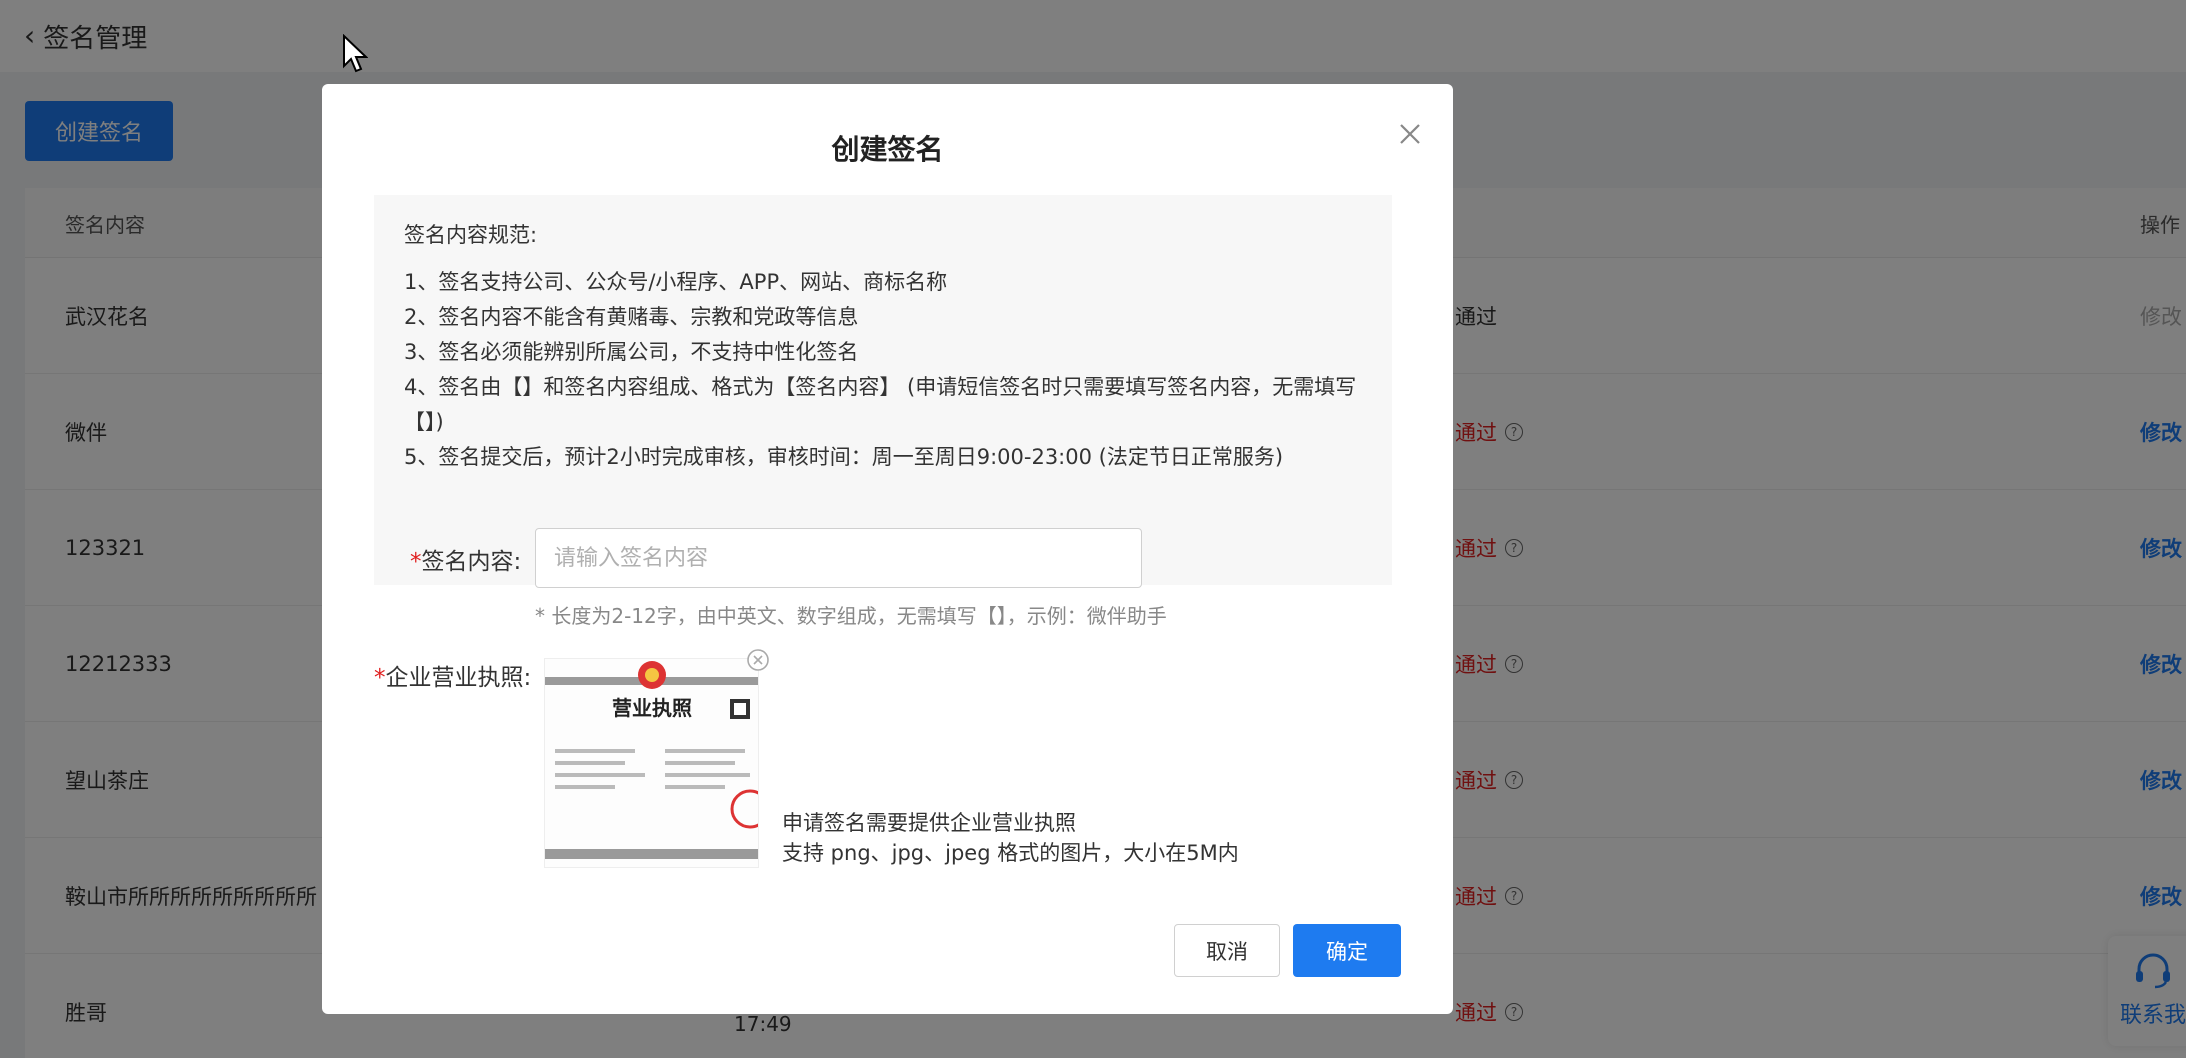 The image size is (2186, 1058). I want to click on content-hint: * 长度为2-12字，由中英文、数字组成，无需填写【】，示例：微伴助手, so click(851, 616).